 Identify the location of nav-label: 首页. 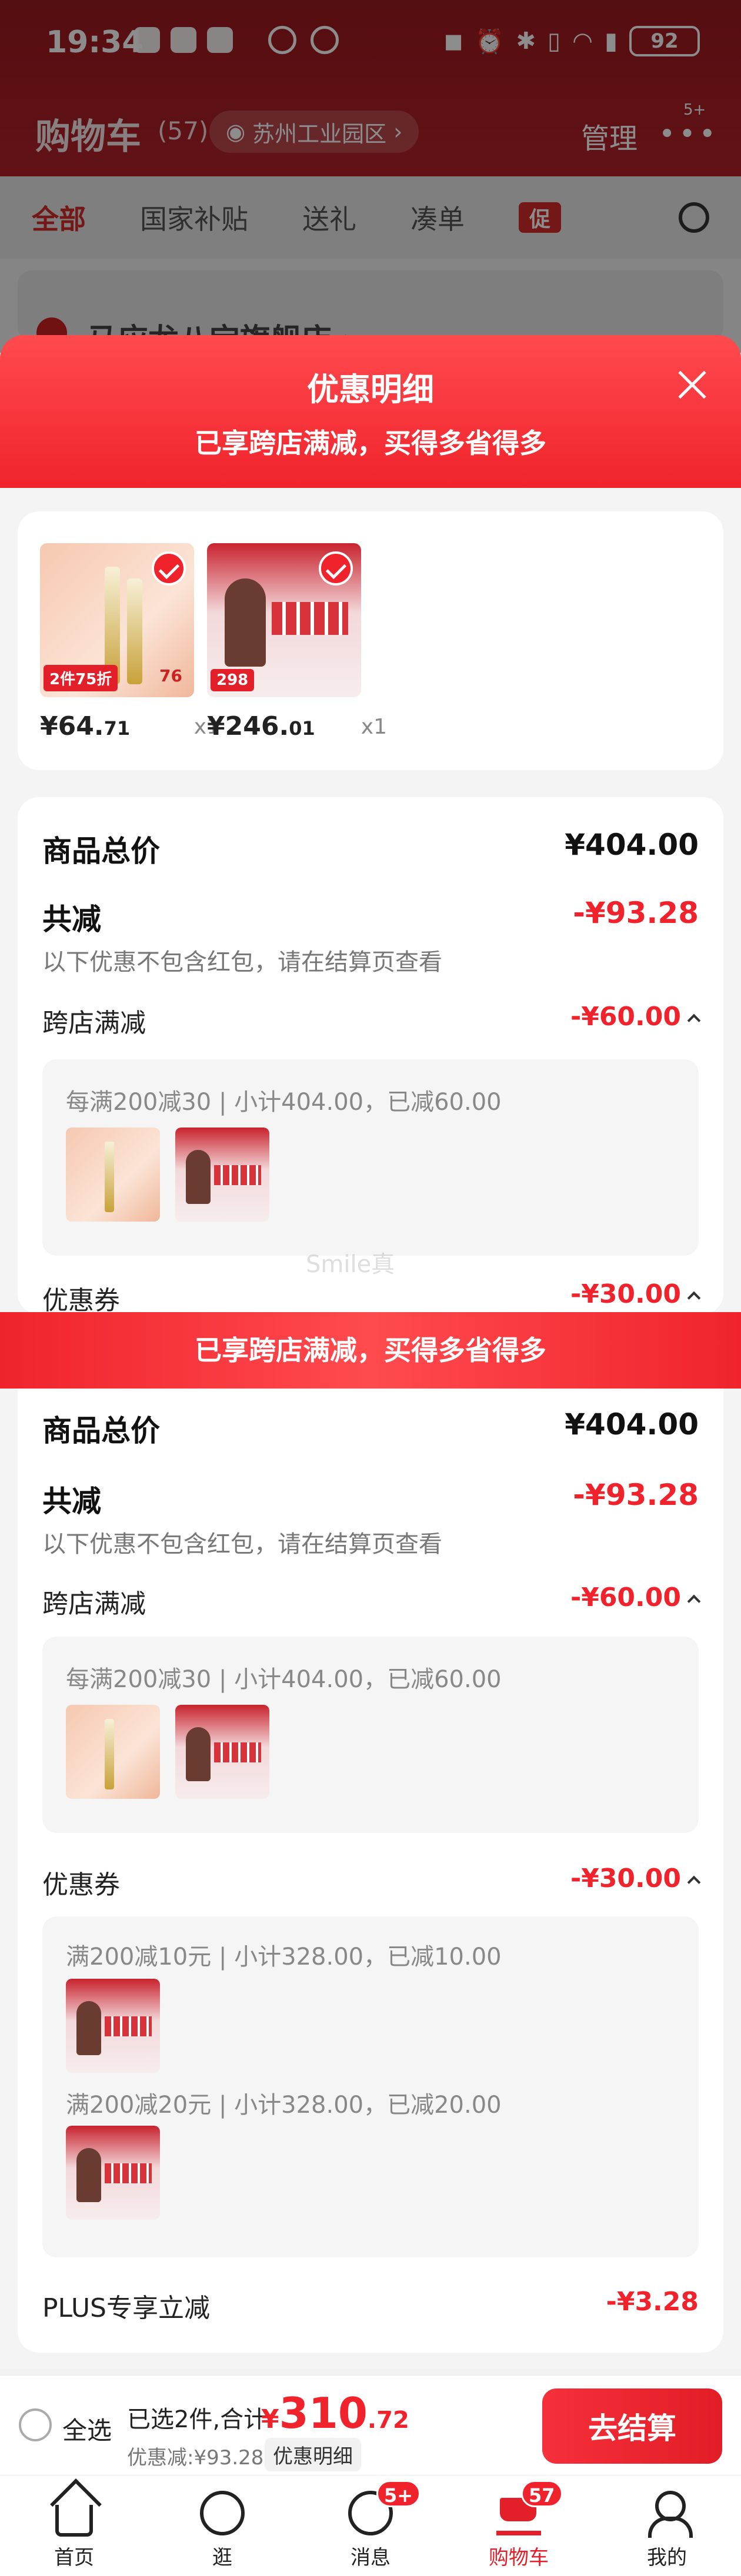
(74, 2558).